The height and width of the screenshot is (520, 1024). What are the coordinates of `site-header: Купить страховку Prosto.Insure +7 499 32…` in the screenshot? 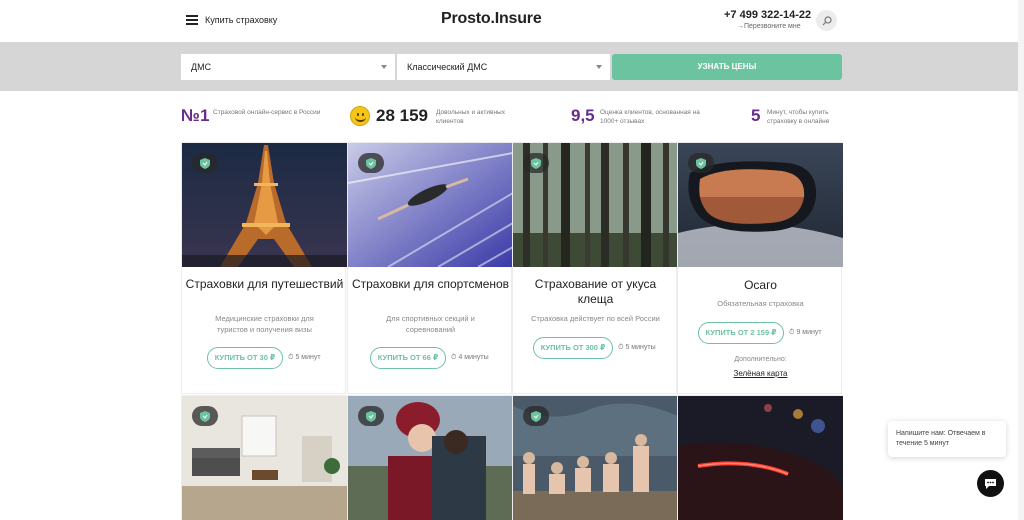 It's located at (512, 21).